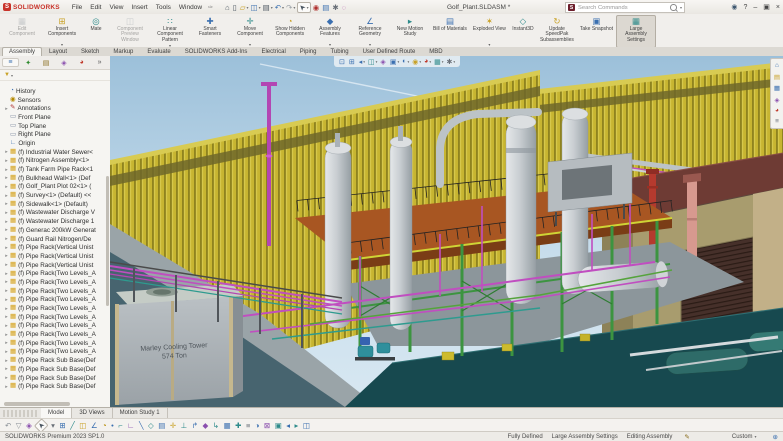 Image resolution: width=783 pixels, height=441 pixels. Describe the element at coordinates (55, 143) in the screenshot. I see `tree-item: Origin` at that location.